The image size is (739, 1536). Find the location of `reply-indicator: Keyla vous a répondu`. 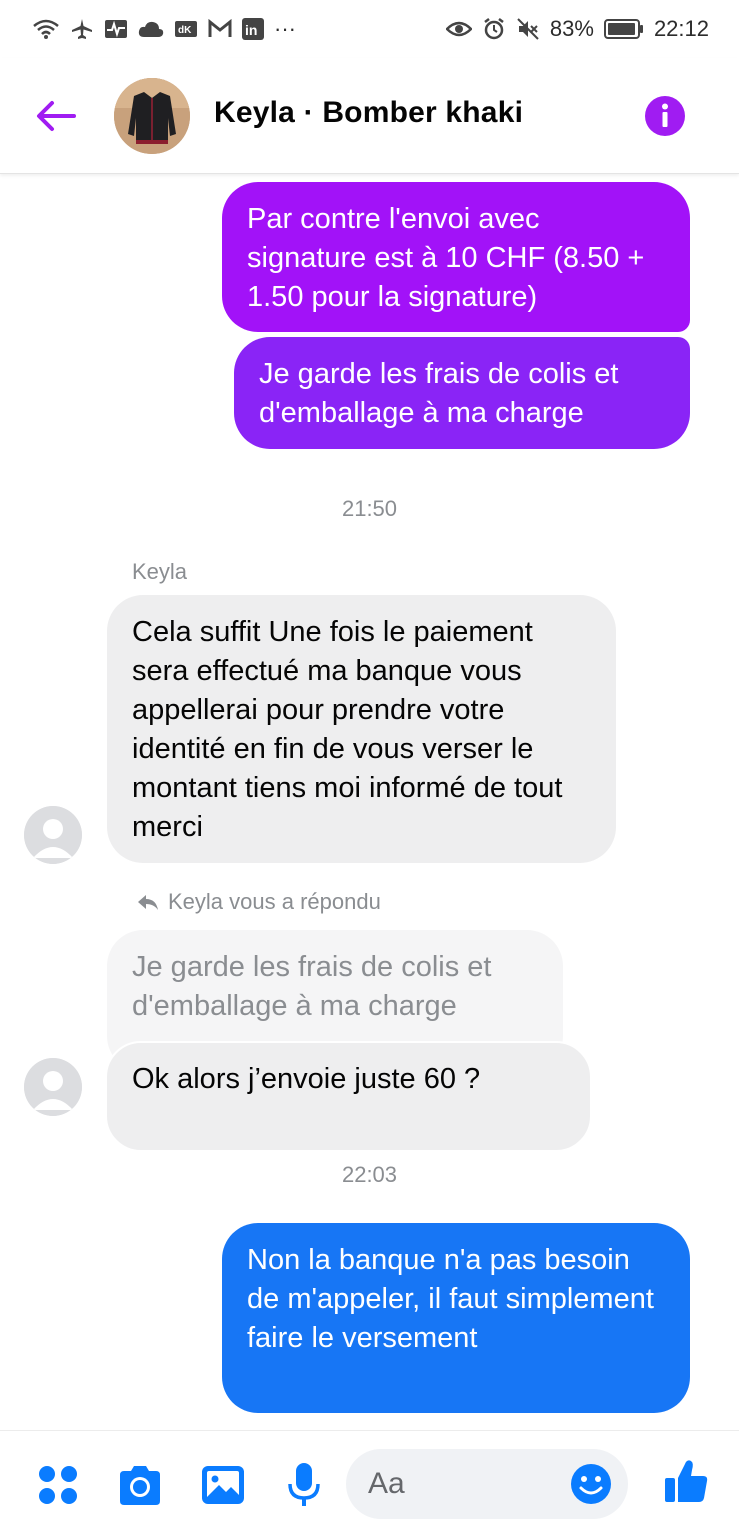

reply-indicator: Keyla vous a répondu is located at coordinates (258, 902).